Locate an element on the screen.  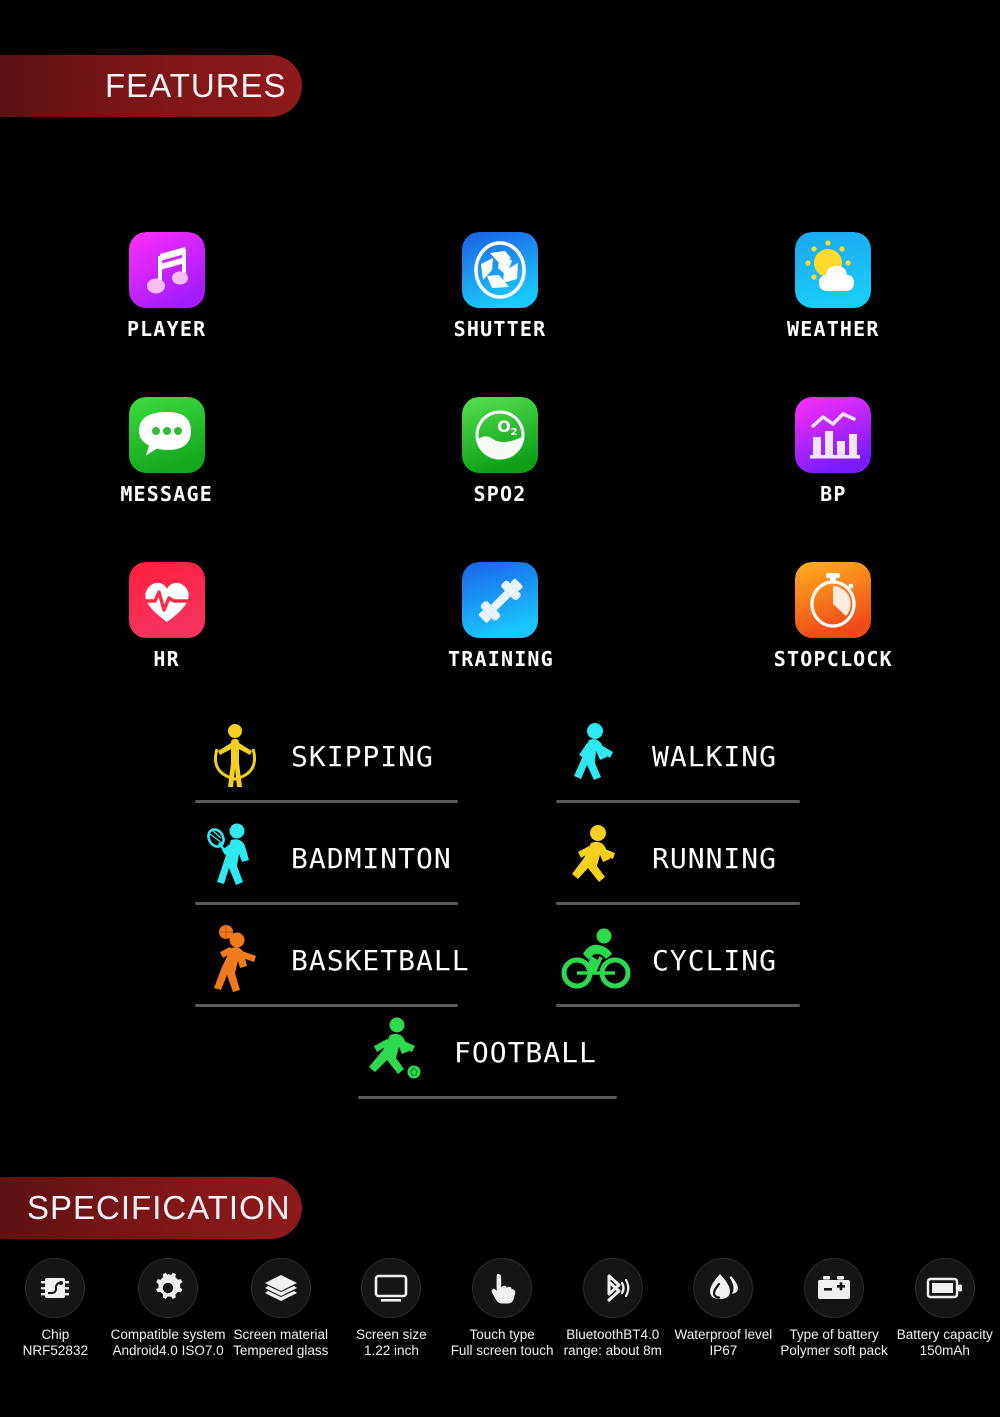
app-cell-bp: BP is located at coordinates (833, 479).